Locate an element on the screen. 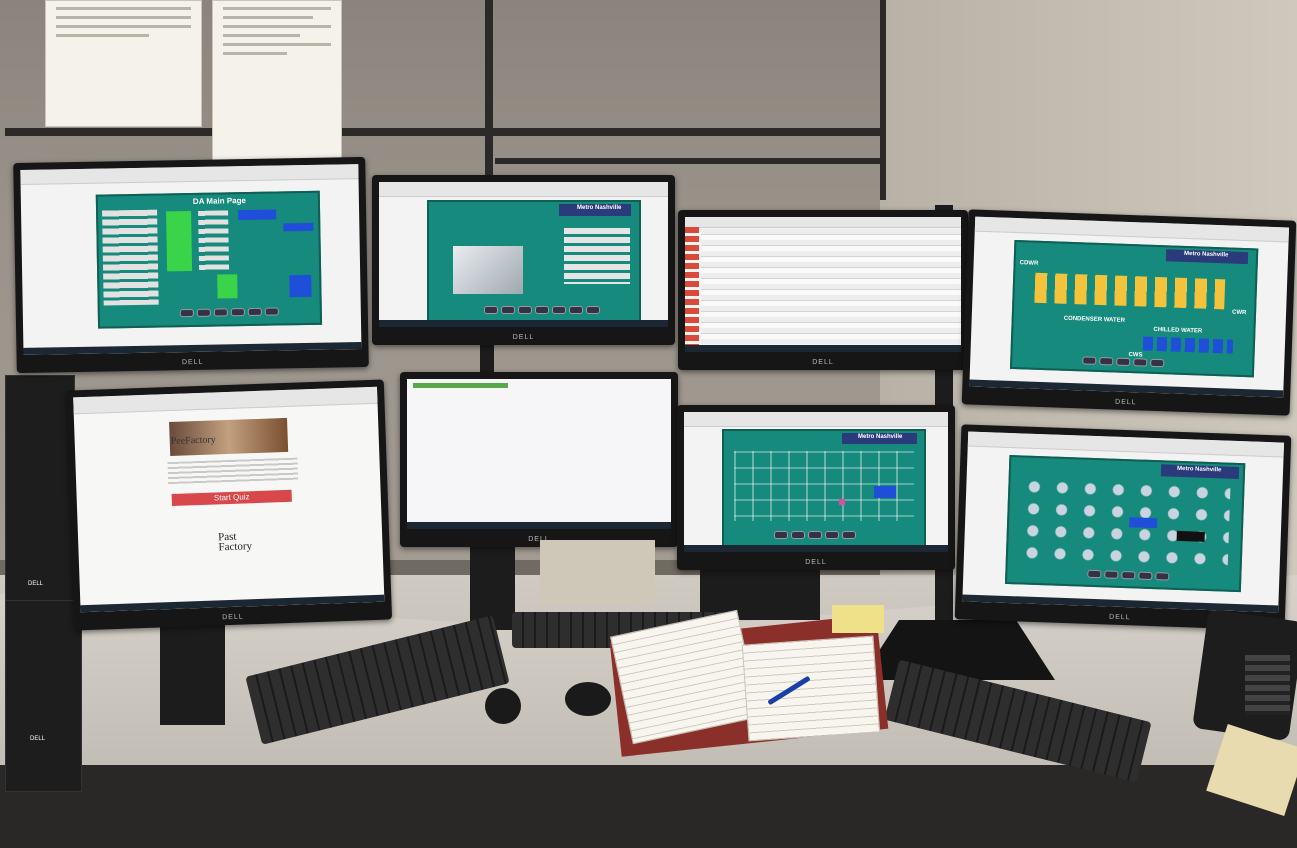 The height and width of the screenshot is (848, 1297). chiller-readouts is located at coordinates (597, 256).